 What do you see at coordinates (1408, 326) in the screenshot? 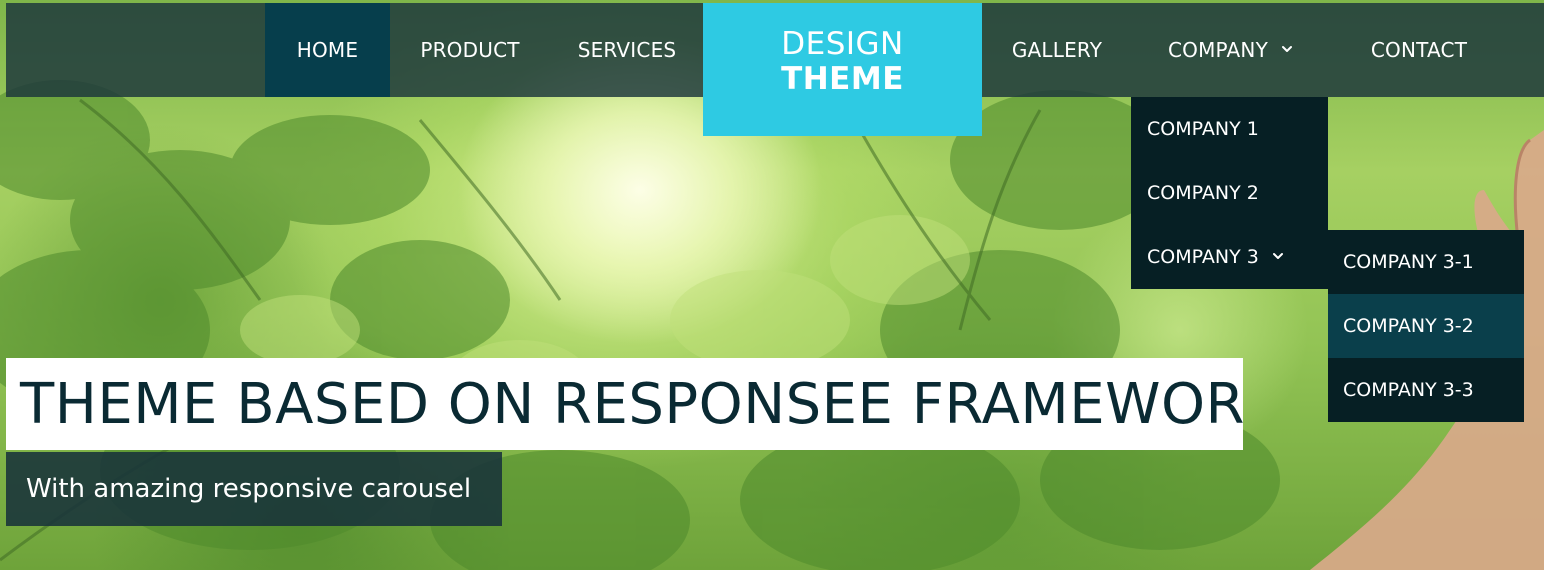
I see `submenu-item-label: COMPANY 3-2` at bounding box center [1408, 326].